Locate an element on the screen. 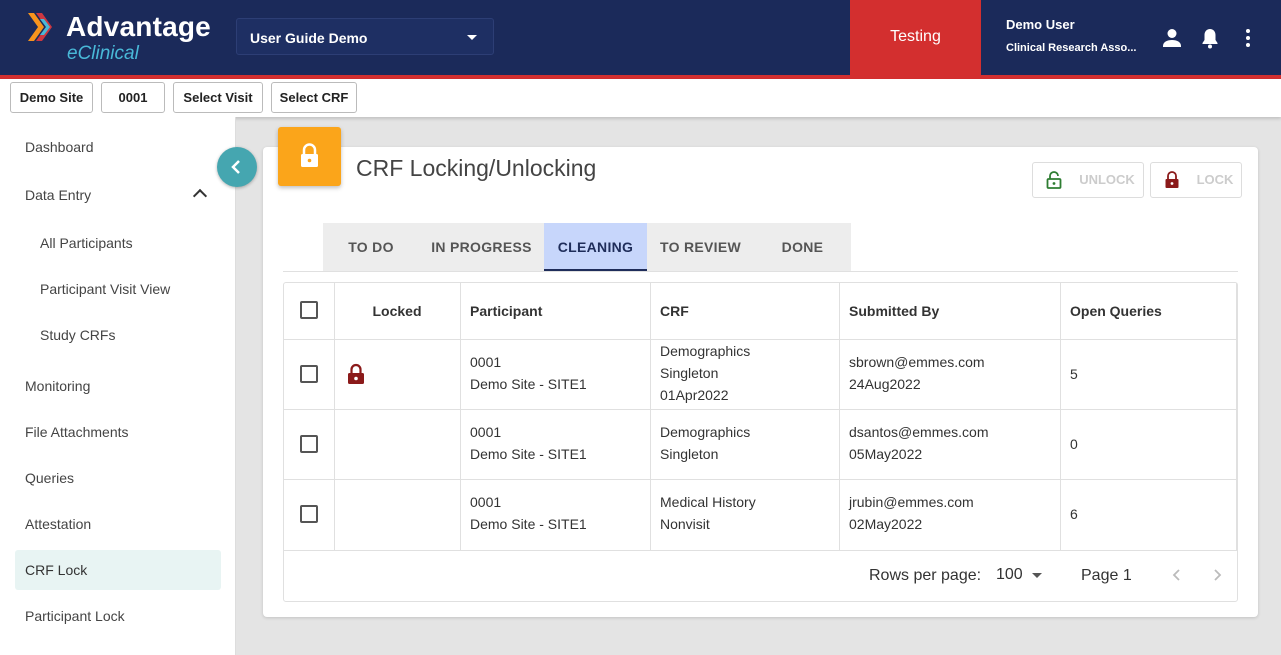 The height and width of the screenshot is (655, 1281). chevron-left-icon is located at coordinates (235, 167).